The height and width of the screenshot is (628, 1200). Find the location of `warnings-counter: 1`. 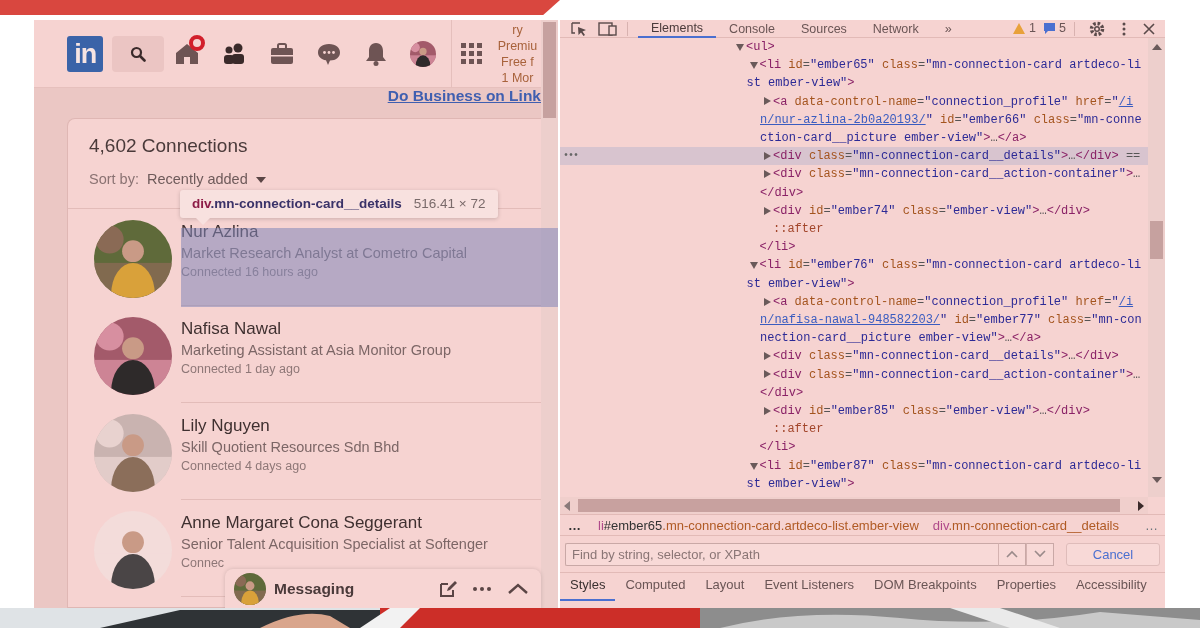

warnings-counter: 1 is located at coordinates (1025, 28).